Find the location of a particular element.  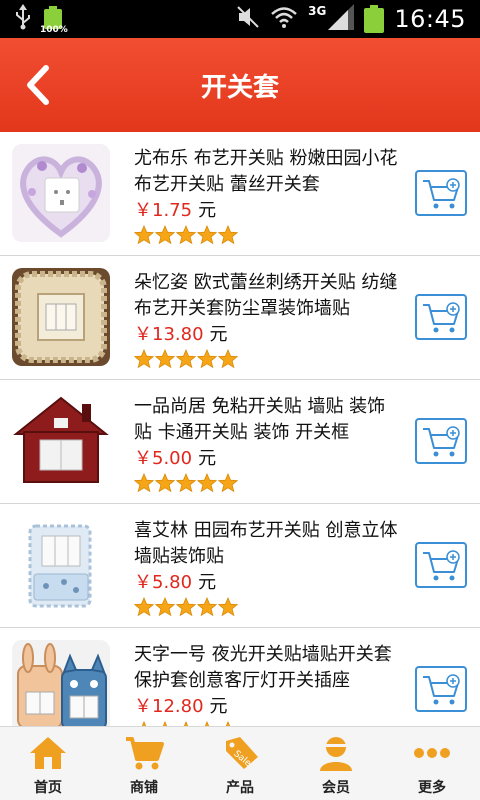

product-price: ￥12.80 is located at coordinates (169, 706).